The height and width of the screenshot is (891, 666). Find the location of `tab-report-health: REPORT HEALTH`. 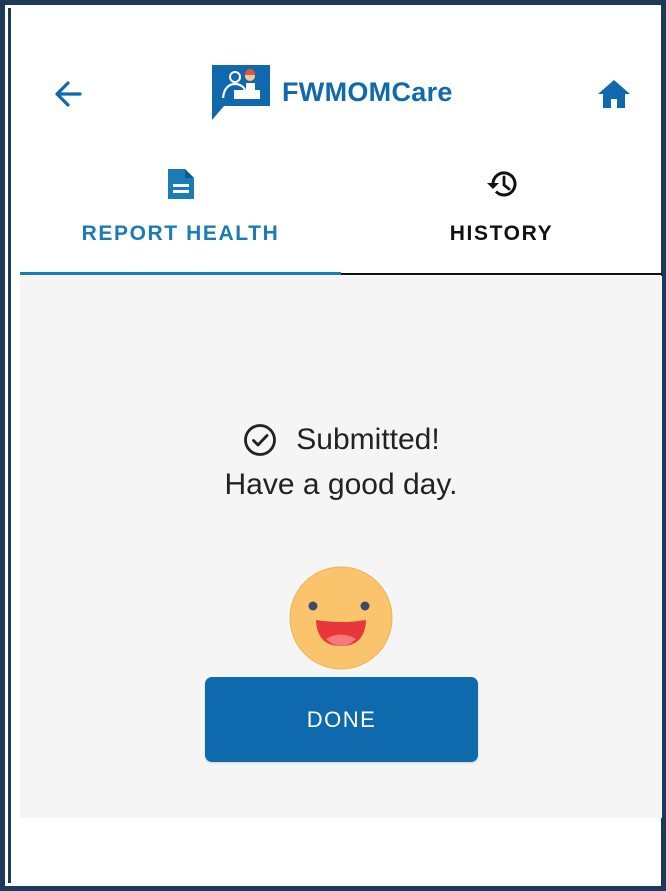

tab-report-health: REPORT HEALTH is located at coordinates (180, 216).